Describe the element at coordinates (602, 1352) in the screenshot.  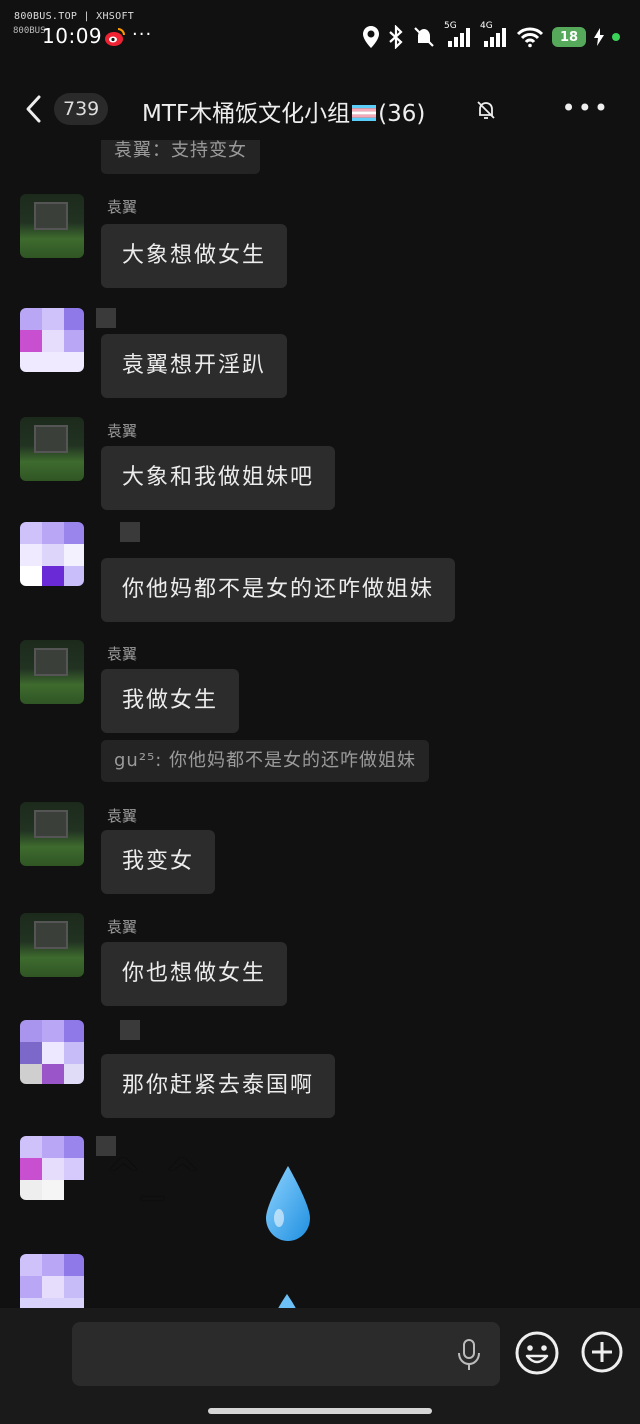
I see `add-icon` at that location.